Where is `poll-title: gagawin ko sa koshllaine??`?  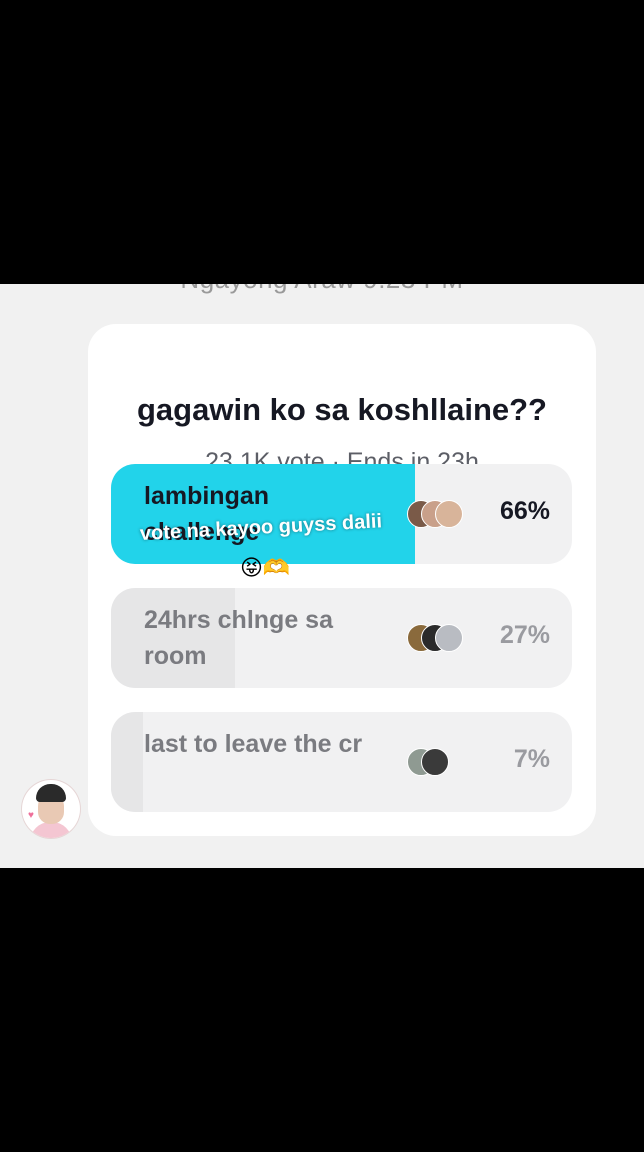 poll-title: gagawin ko sa koshllaine?? is located at coordinates (342, 409).